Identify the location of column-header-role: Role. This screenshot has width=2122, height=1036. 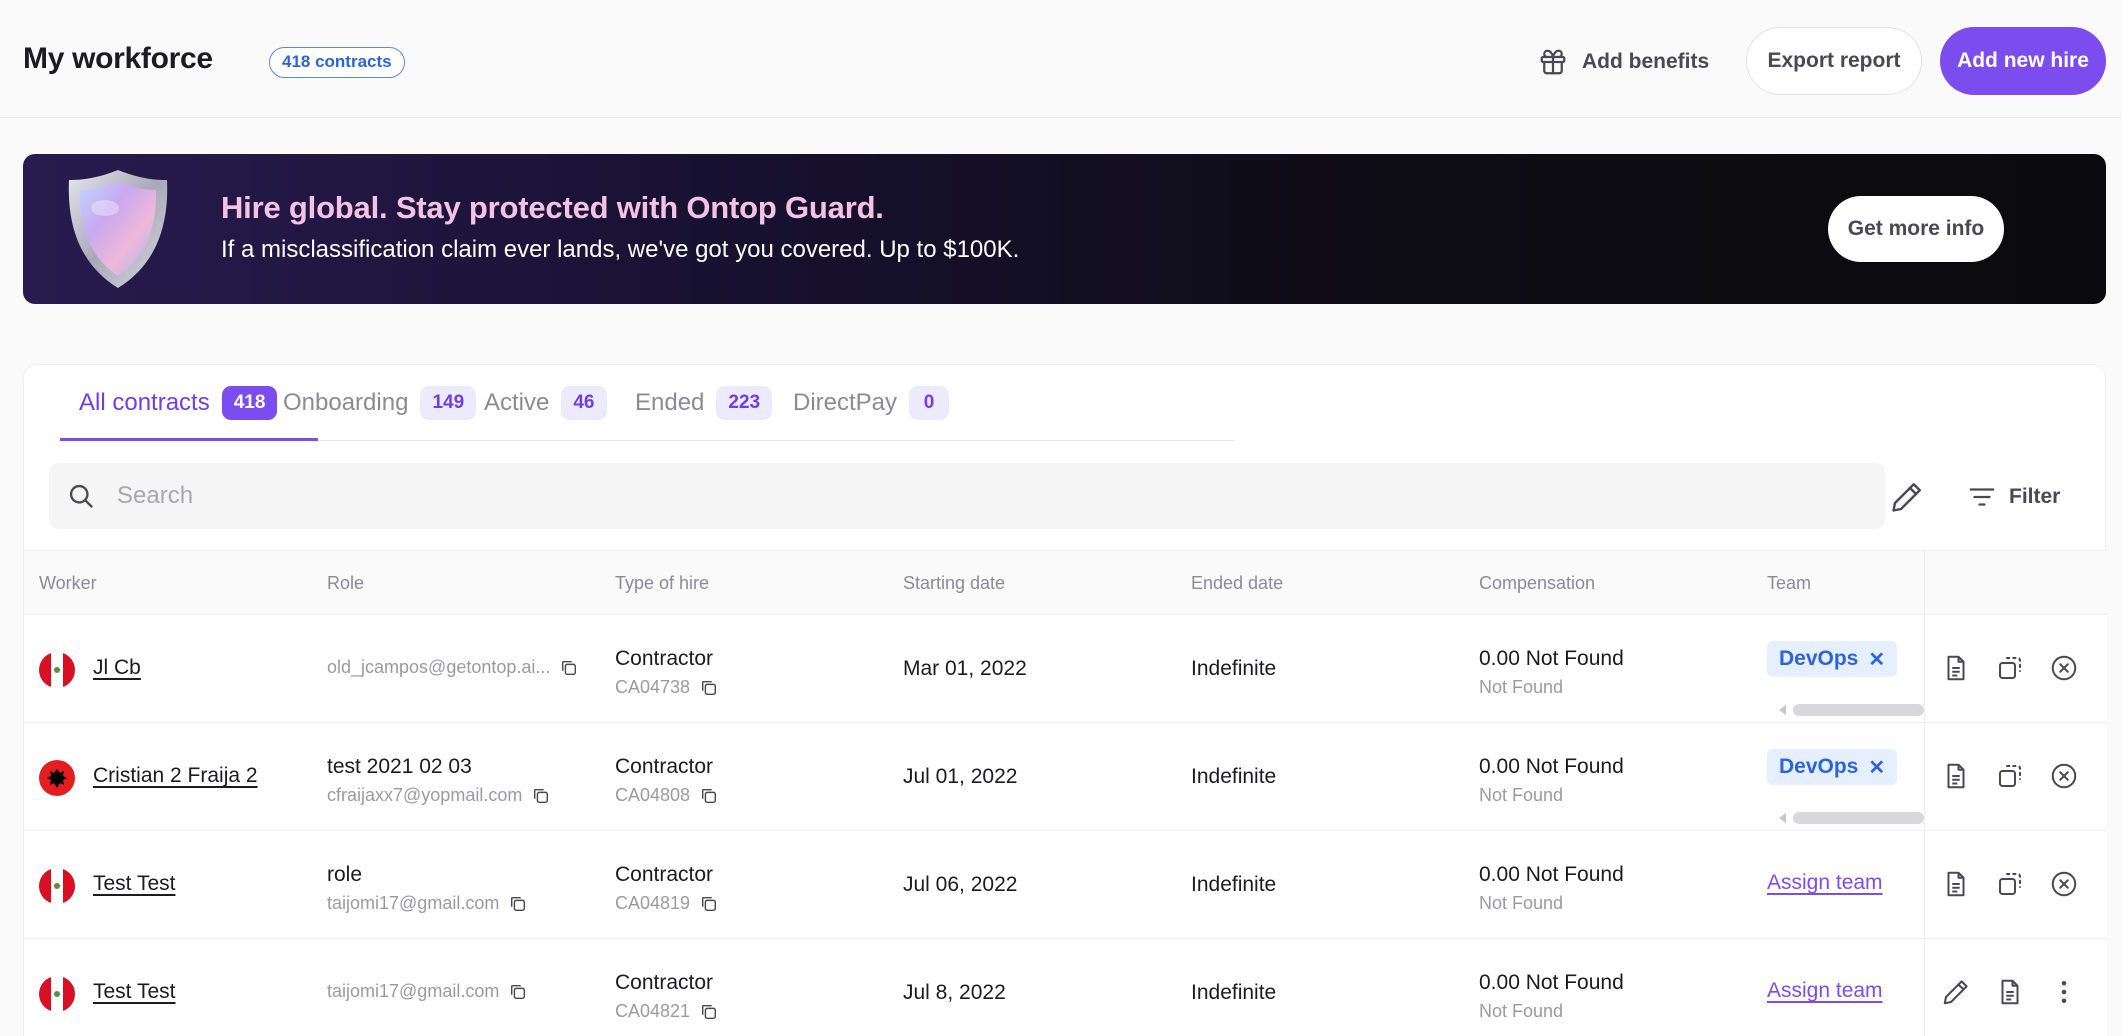
(346, 583).